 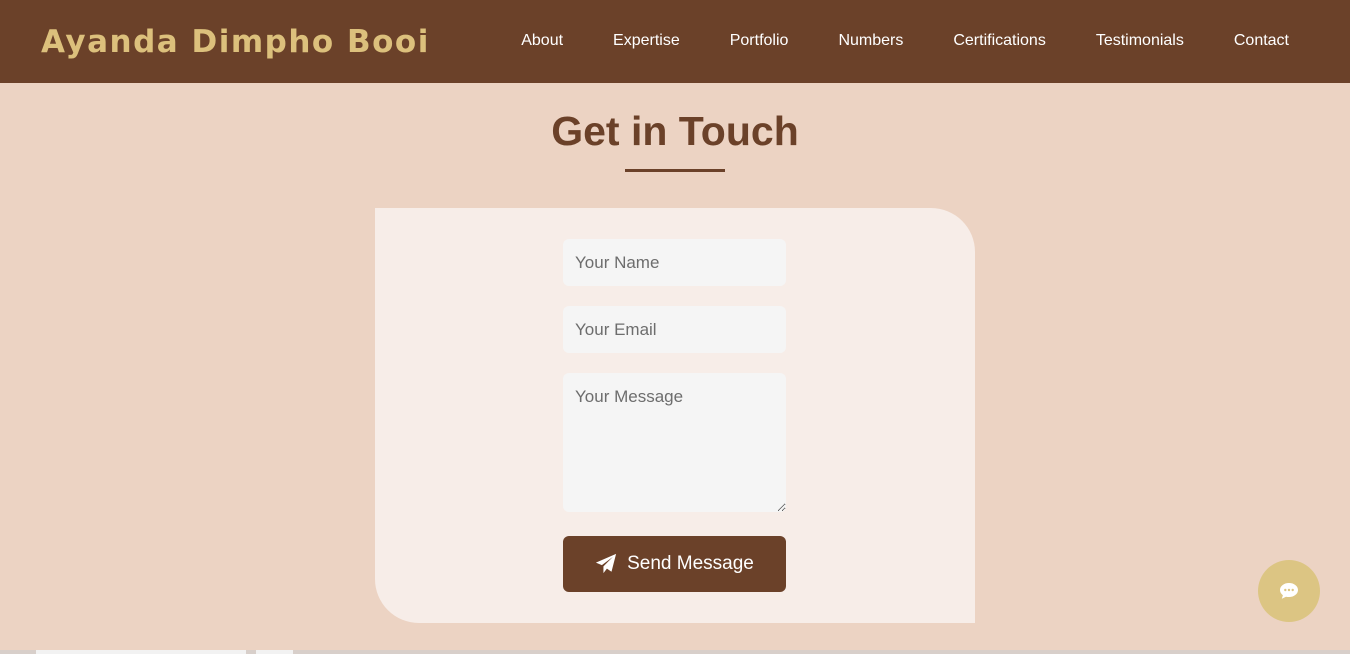 I want to click on email-input, so click(x=674, y=329).